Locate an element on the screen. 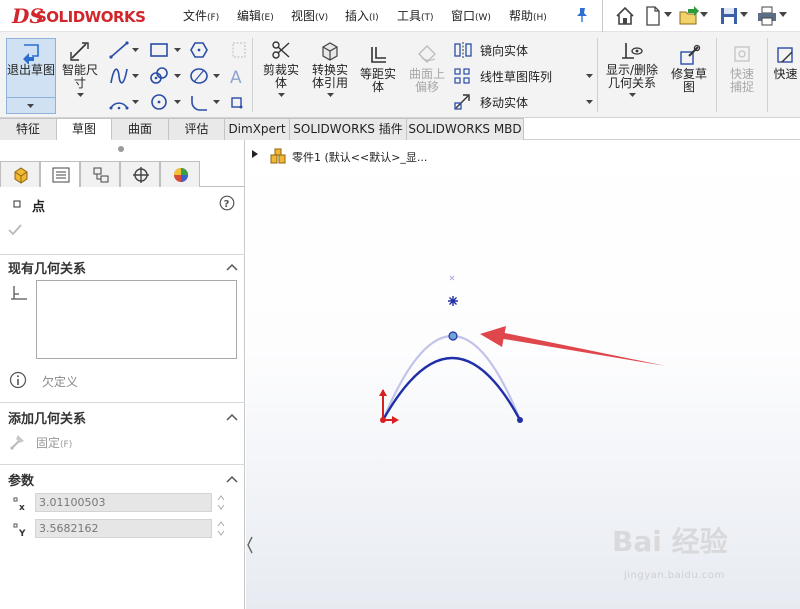 The width and height of the screenshot is (800, 609). slot-icon is located at coordinates (159, 76).